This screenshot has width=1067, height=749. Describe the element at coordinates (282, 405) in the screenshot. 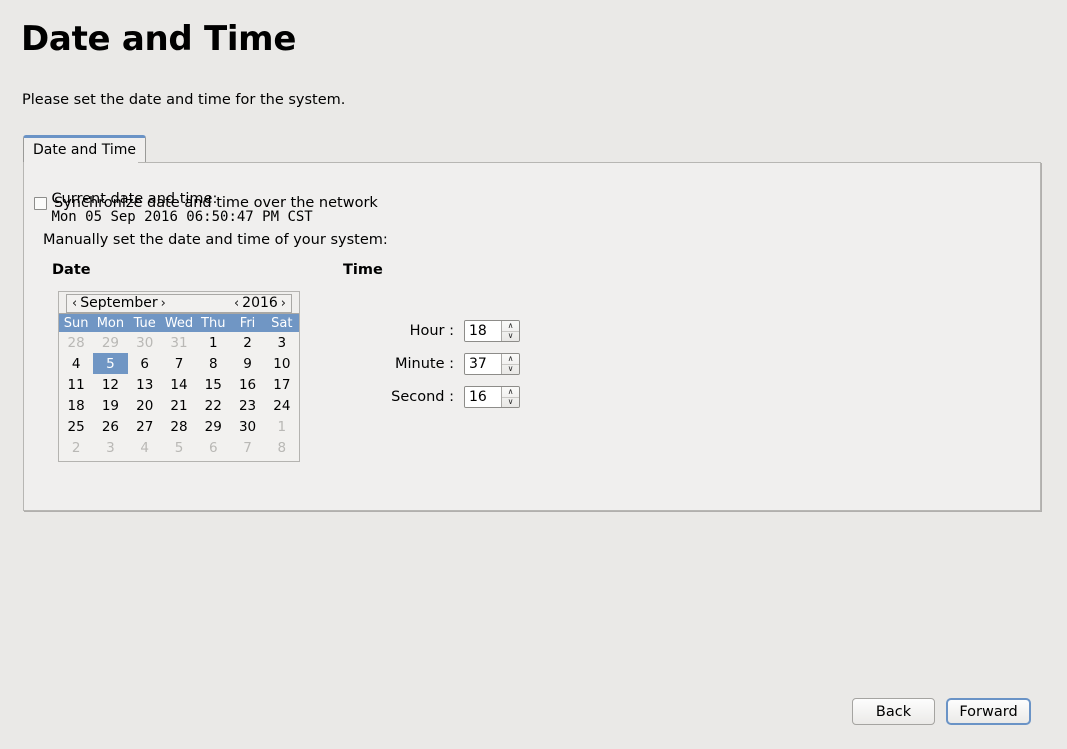

I see `calendar-day-cell: 24` at that location.